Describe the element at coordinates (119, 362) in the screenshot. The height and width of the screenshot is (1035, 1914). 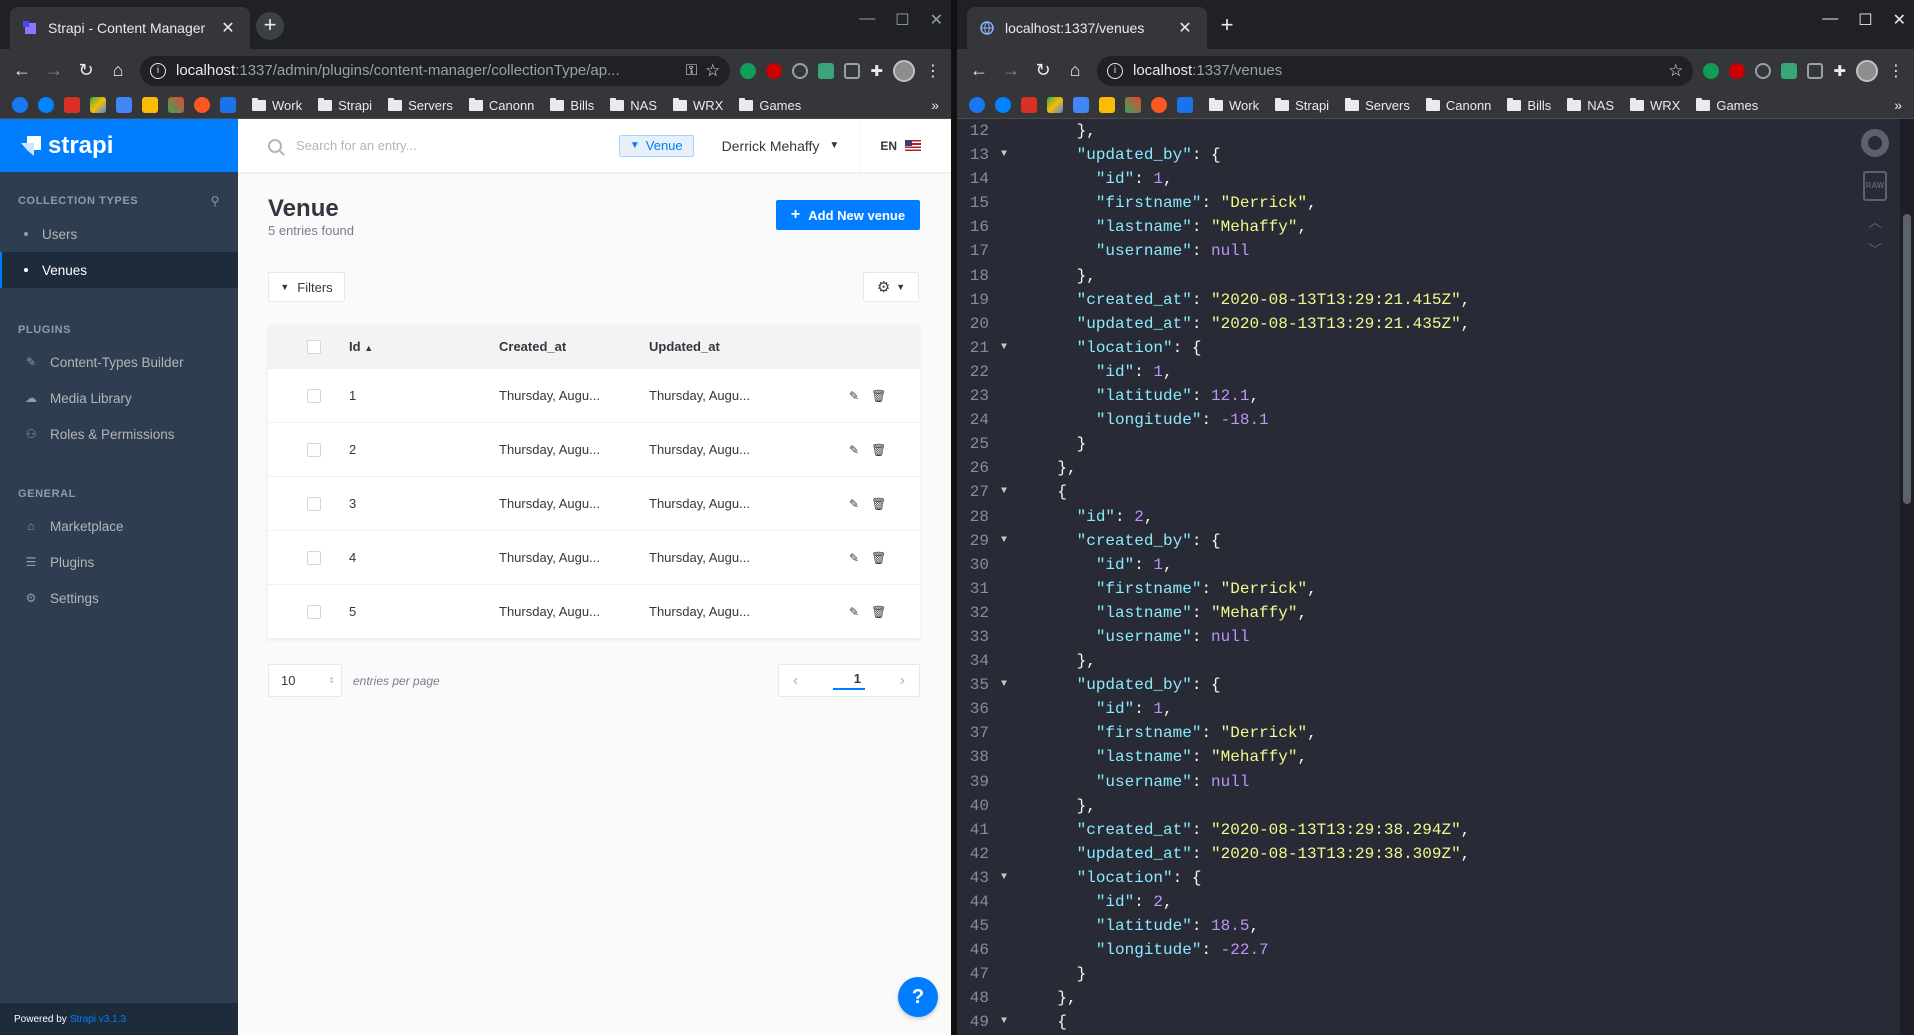
I see `sidebar-item-content-types-builder: ✎ Content-Types Builder` at that location.